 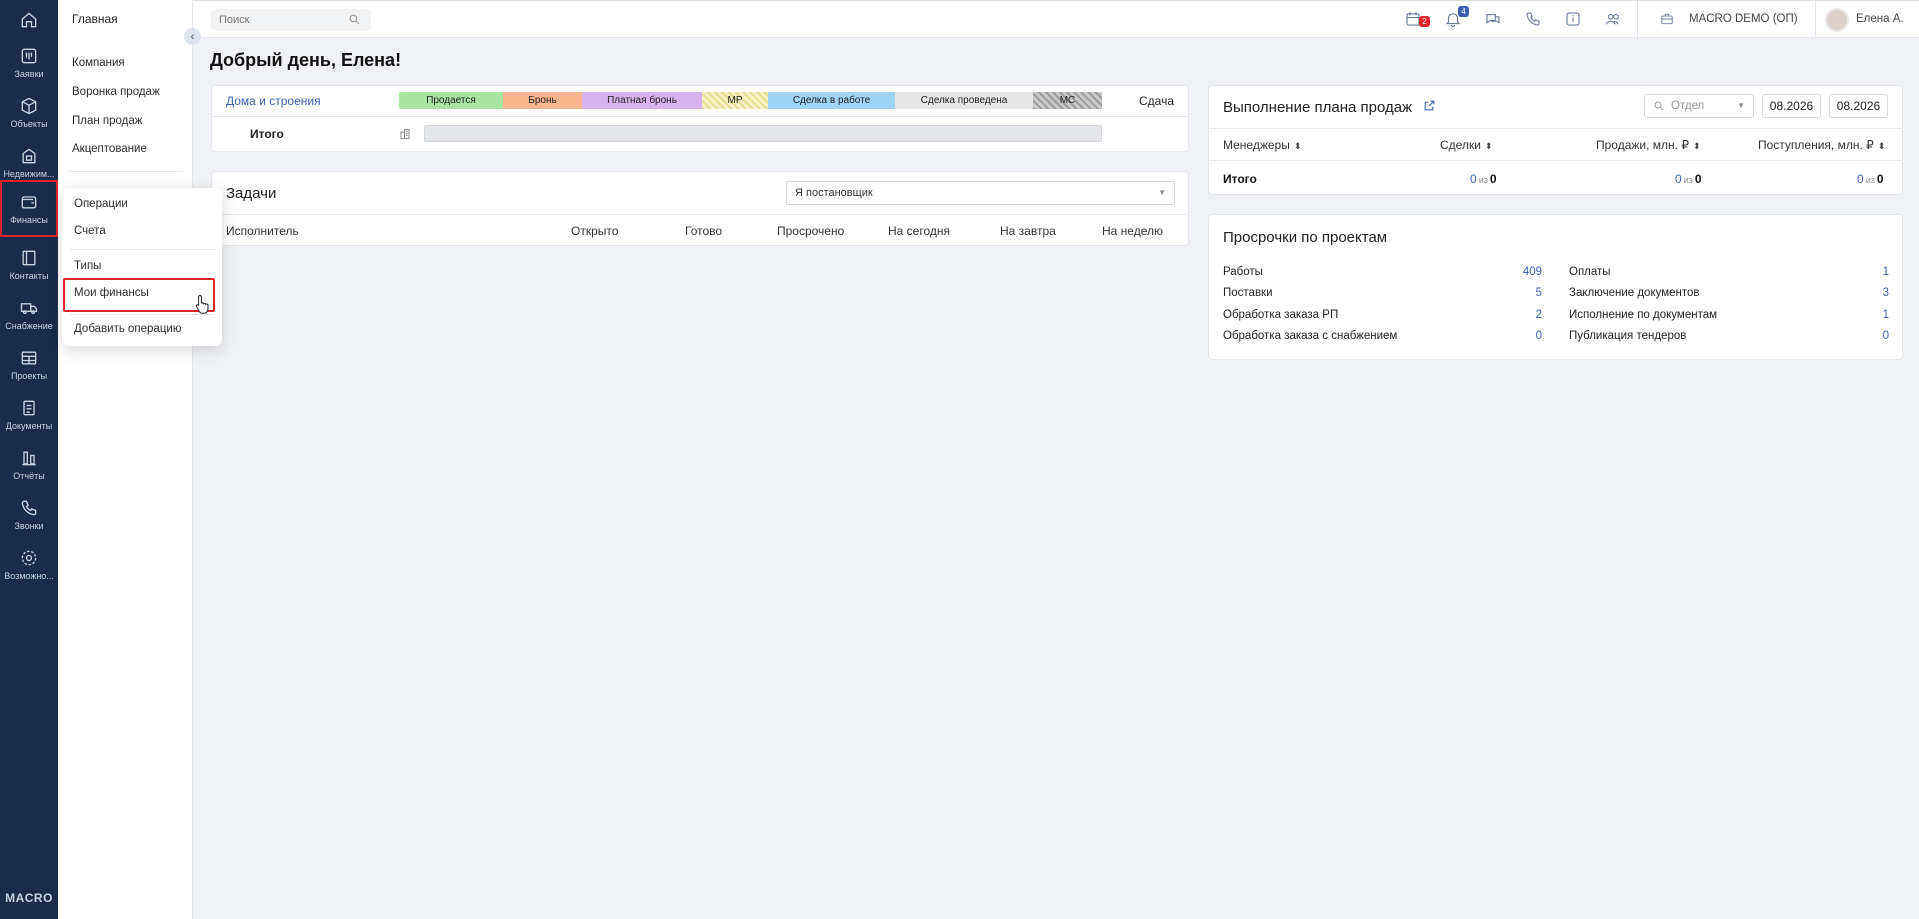 I want to click on col-tomorrow: На завтра, so click(x=1028, y=231).